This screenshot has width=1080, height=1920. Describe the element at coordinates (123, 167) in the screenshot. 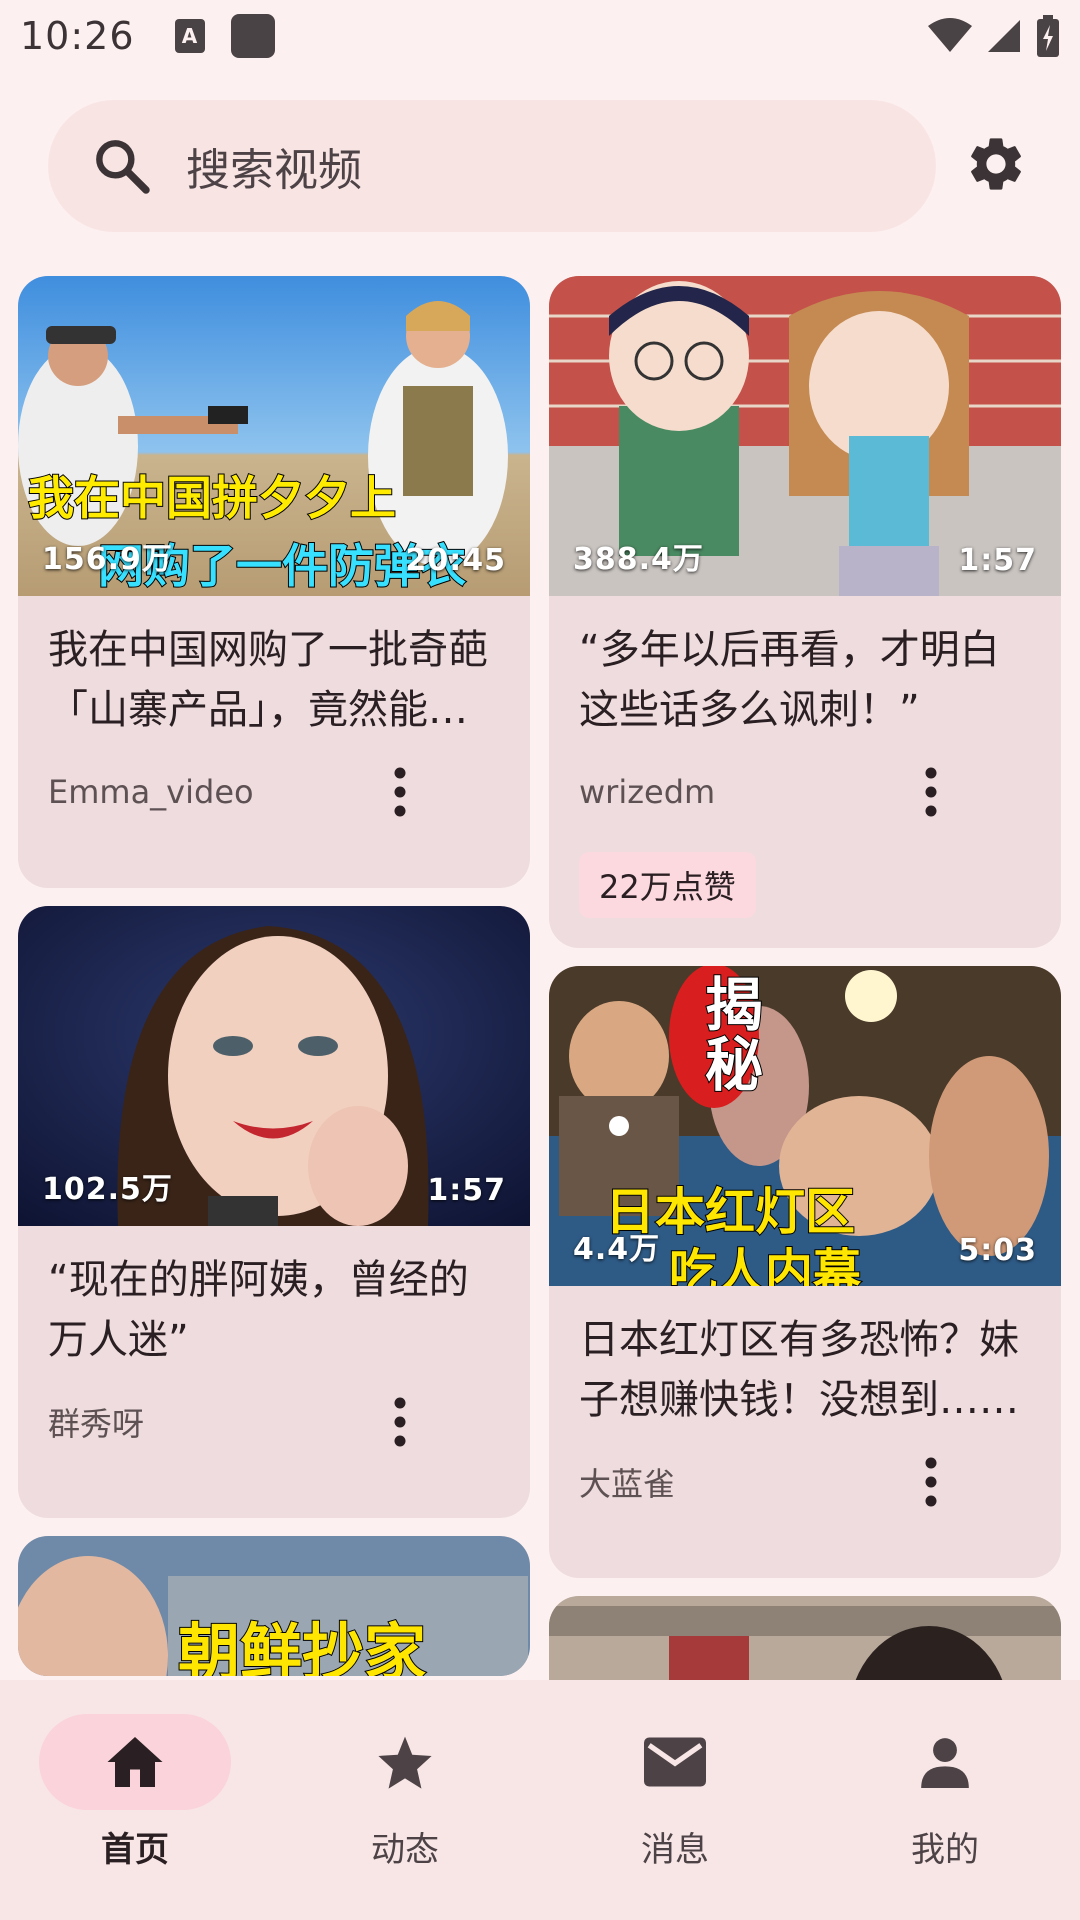

I see `search-icon` at that location.